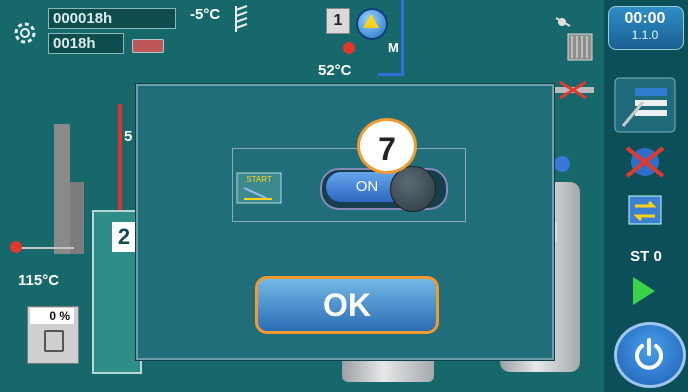  I want to click on tank-pump-icon, so click(562, 164).